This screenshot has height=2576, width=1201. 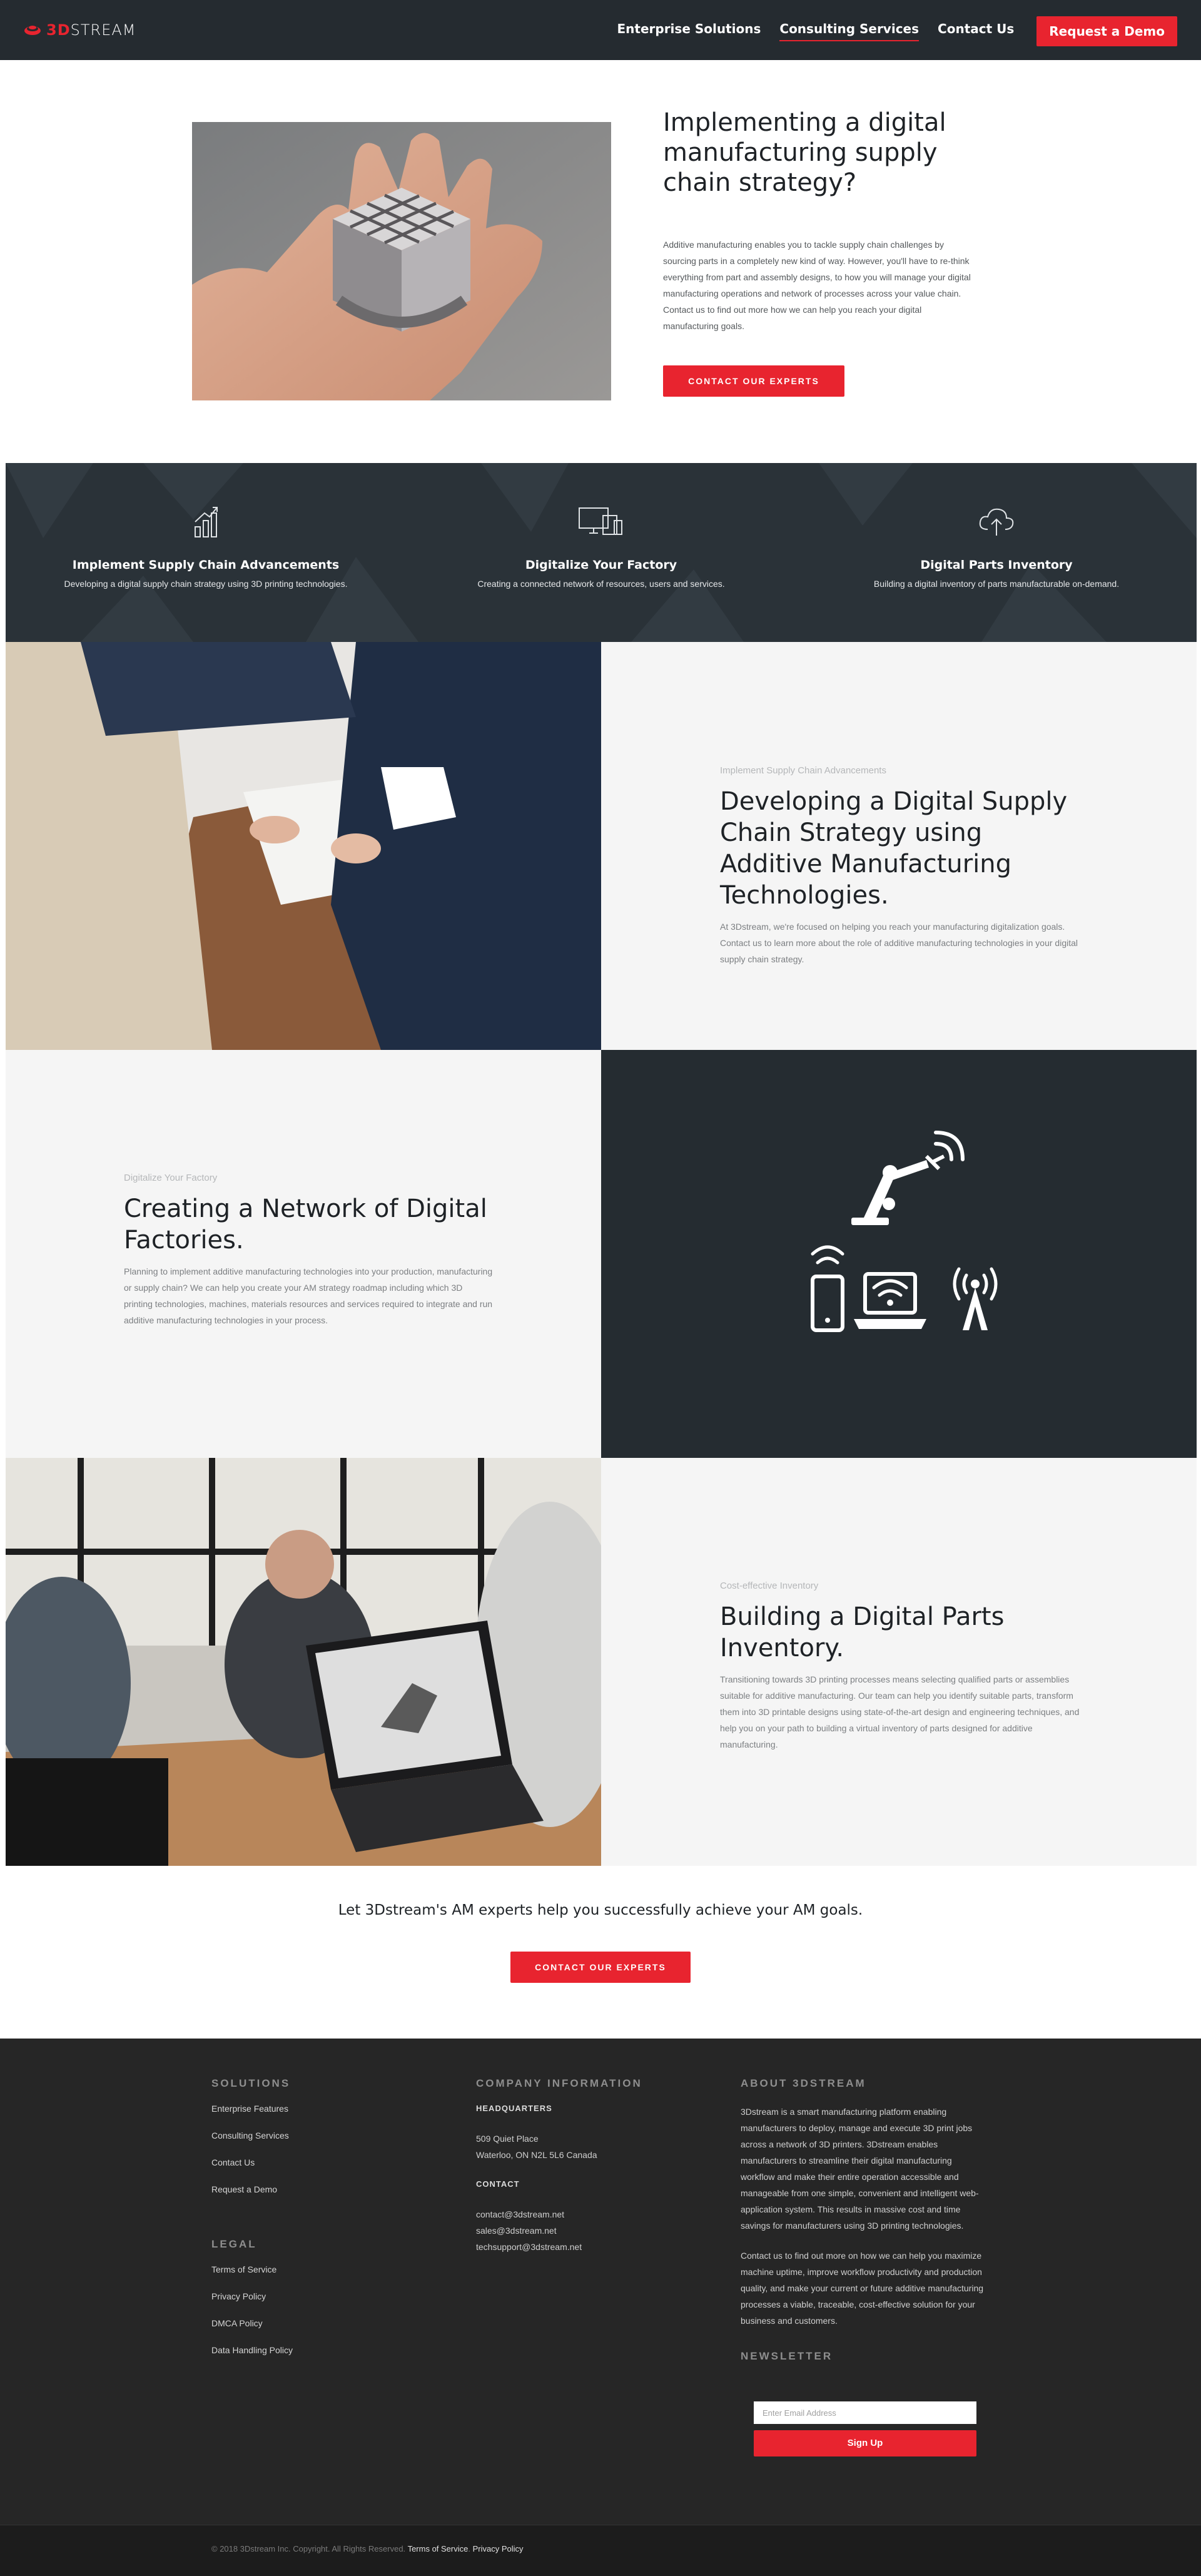 What do you see at coordinates (787, 2356) in the screenshot?
I see `footer-heading: NEWSLETTER` at bounding box center [787, 2356].